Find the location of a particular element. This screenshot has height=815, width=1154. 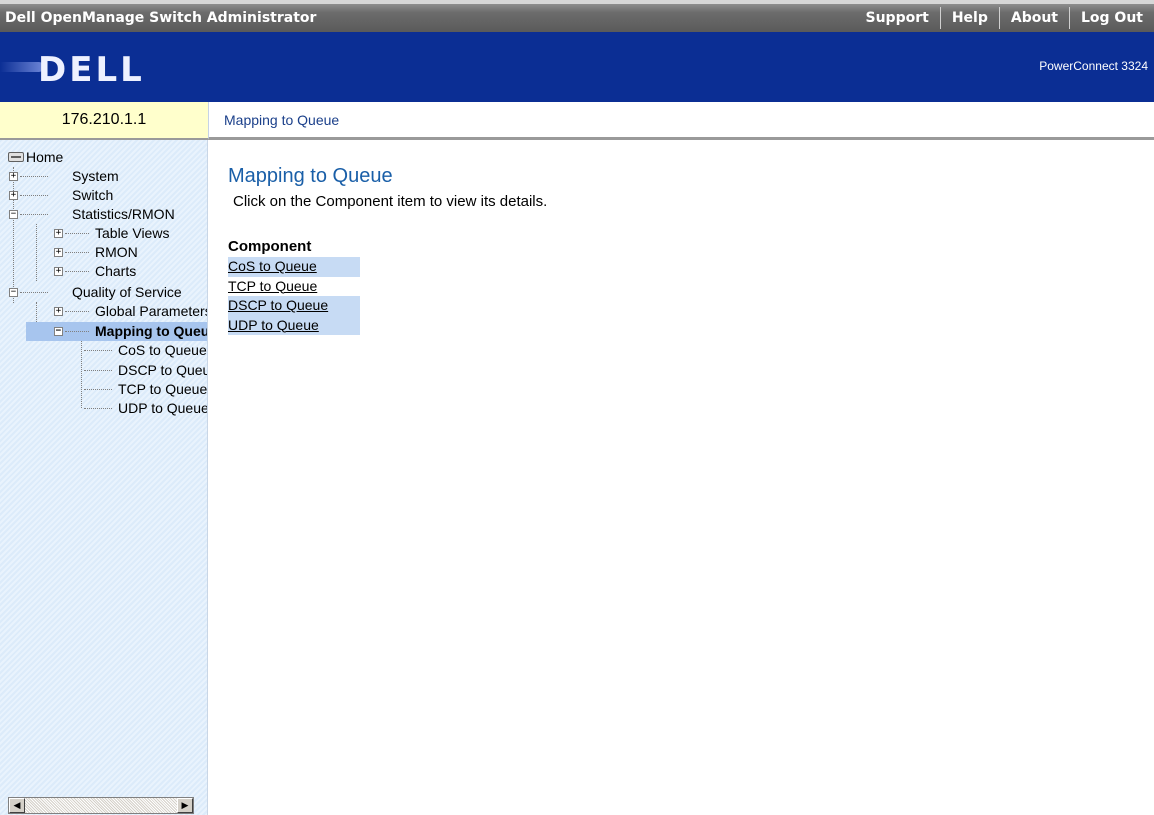

top-nav: Support Help About Log Out is located at coordinates (1004, 19).